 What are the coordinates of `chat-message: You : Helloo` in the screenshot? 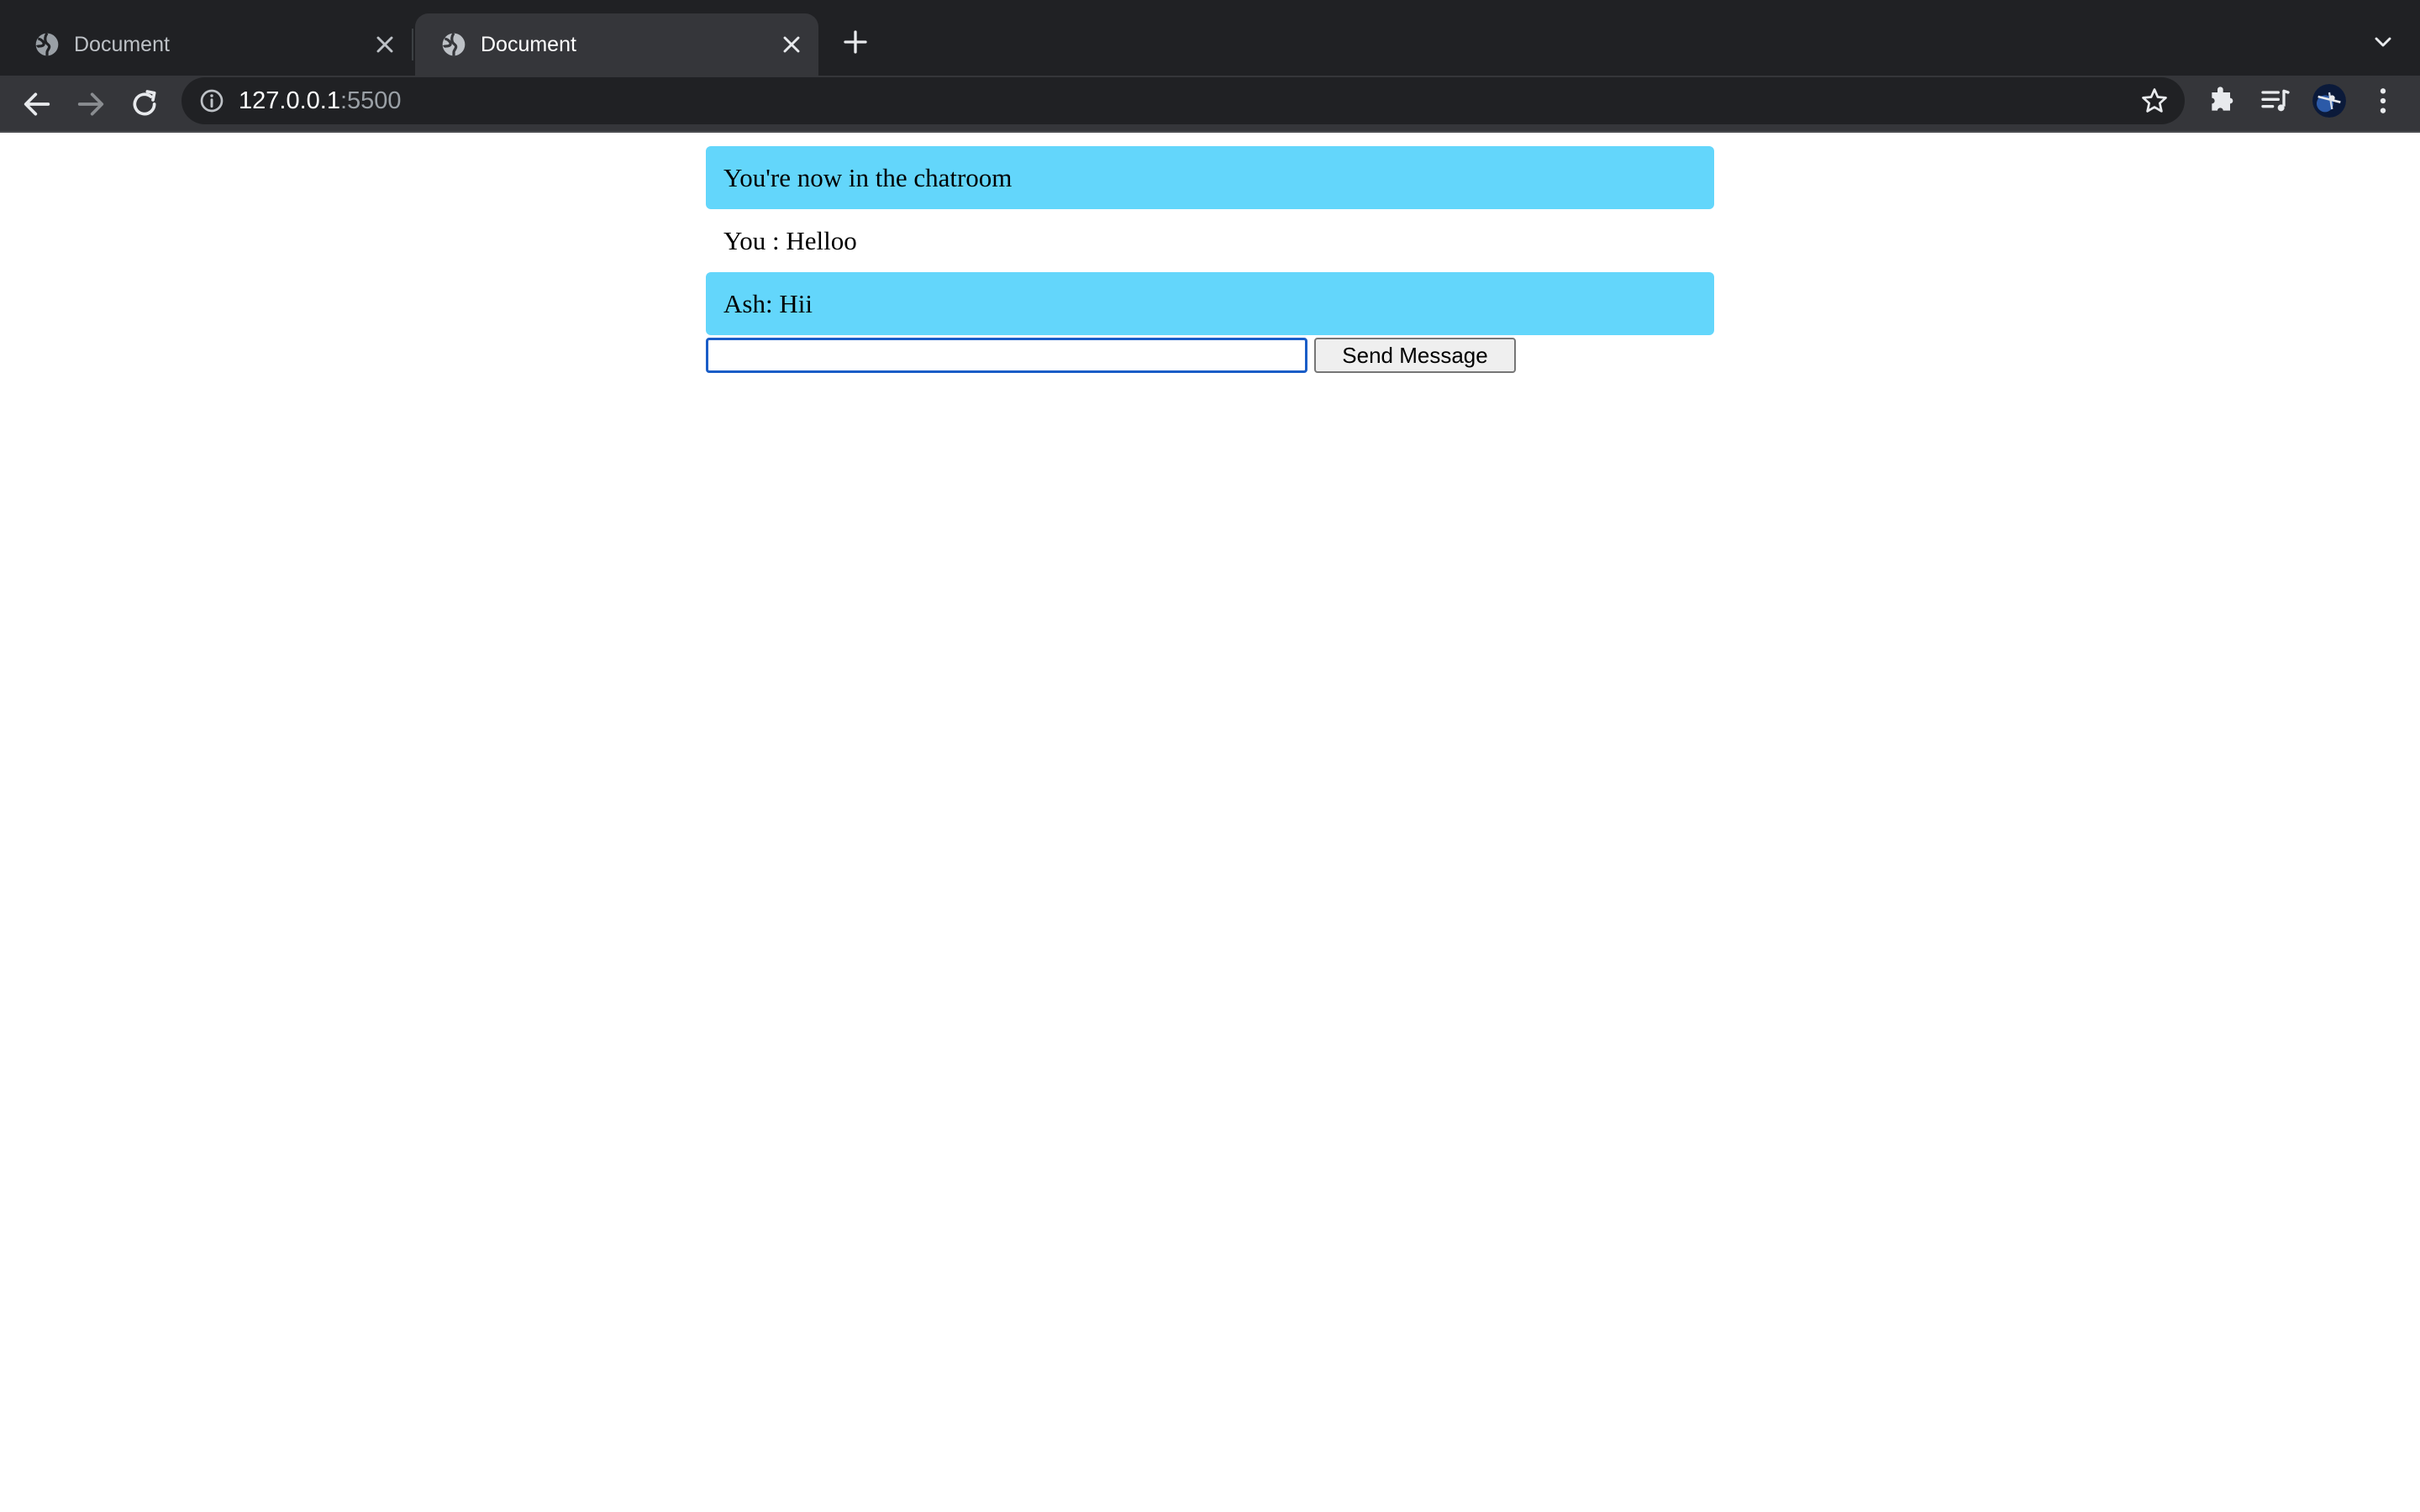 It's located at (1210, 240).